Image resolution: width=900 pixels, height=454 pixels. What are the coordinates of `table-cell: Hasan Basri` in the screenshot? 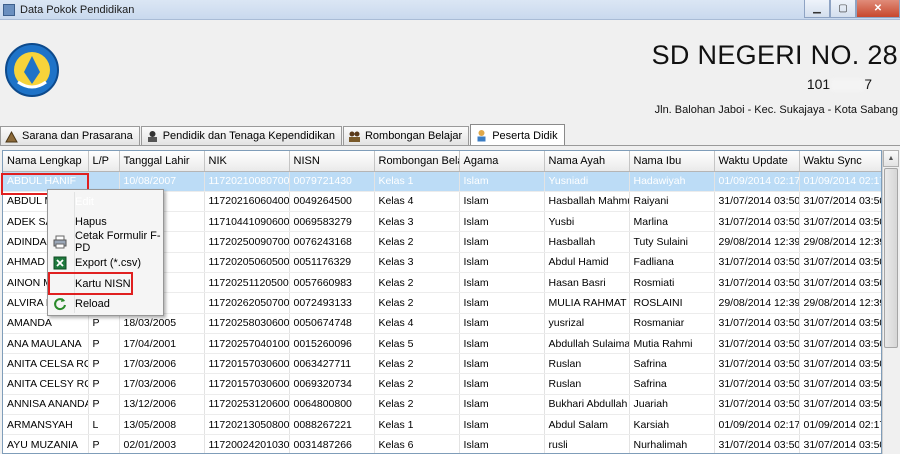 It's located at (587, 283).